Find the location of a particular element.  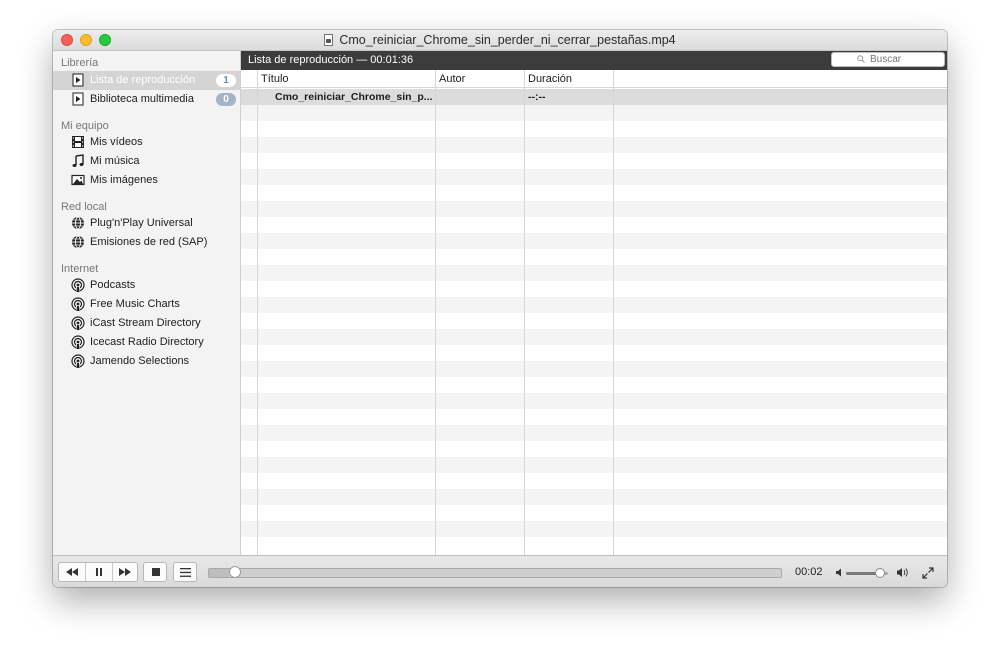

sidebar-item-label: Icecast Radio Directory is located at coordinates (147, 342).